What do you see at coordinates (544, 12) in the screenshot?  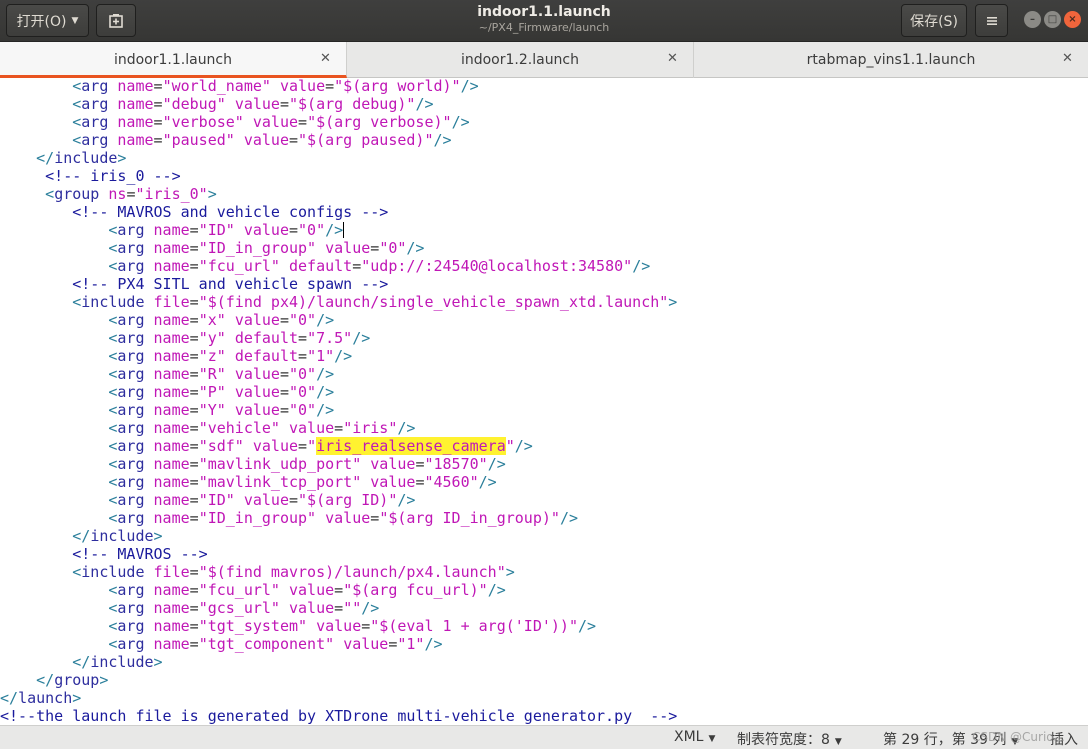 I see `document-title: indoor1.1.launch` at bounding box center [544, 12].